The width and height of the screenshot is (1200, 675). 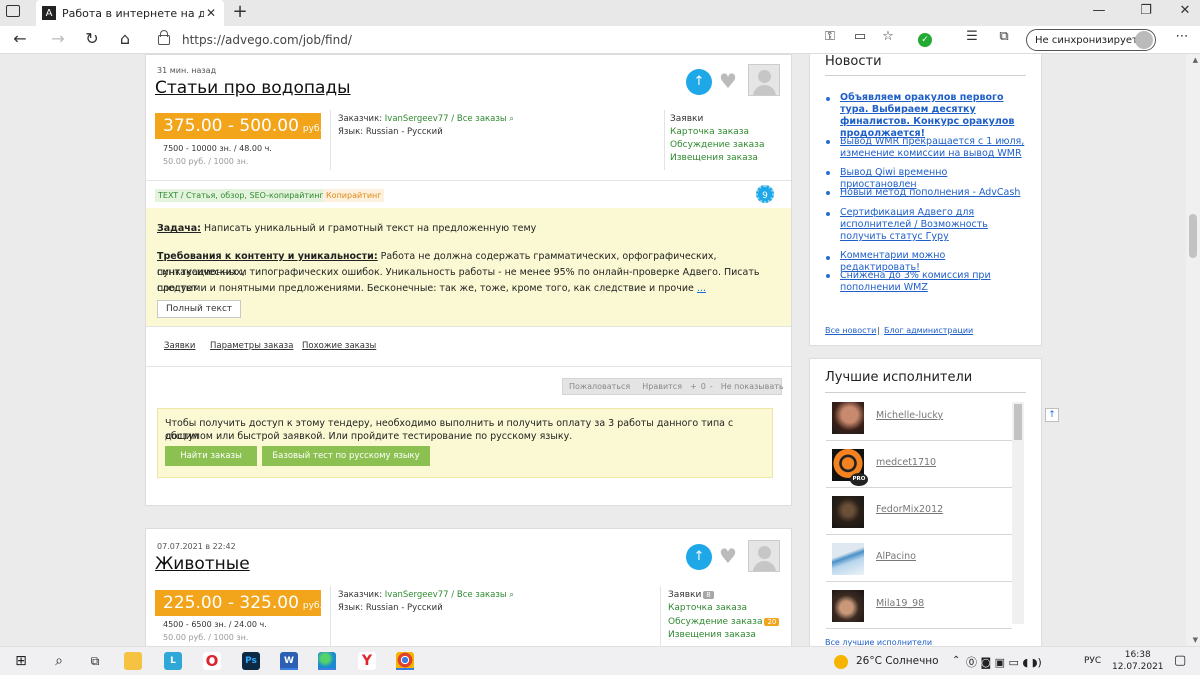 What do you see at coordinates (686, 119) in the screenshot?
I see `link-applications: Заявки` at bounding box center [686, 119].